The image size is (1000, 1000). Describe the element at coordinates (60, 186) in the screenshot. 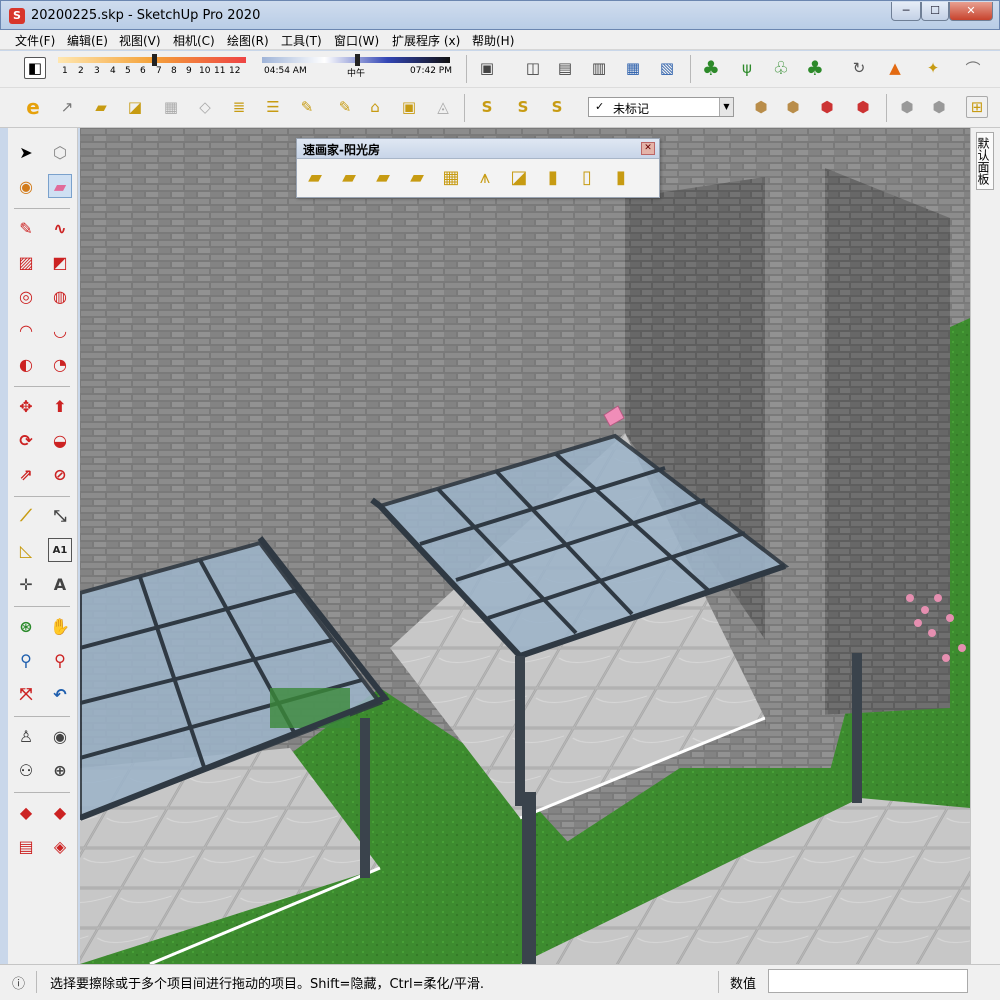

I see `eraser-tool-icon: ▰` at that location.